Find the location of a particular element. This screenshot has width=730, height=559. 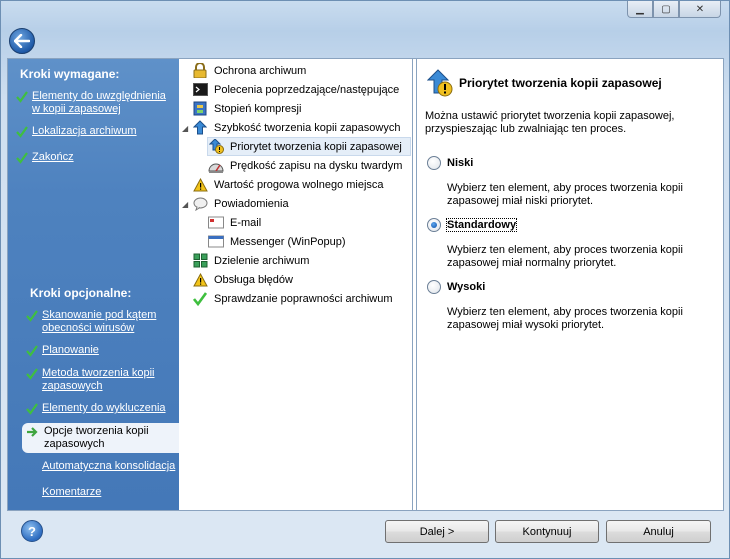

tree-item-backup-speed: Szybkość tworzenia kopii zapasowych is located at coordinates (296, 127).